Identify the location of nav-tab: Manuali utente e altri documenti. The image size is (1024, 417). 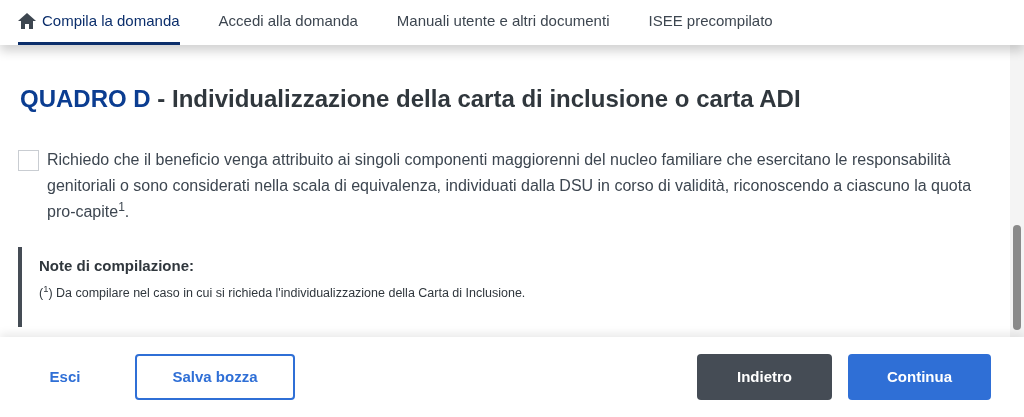
(503, 22).